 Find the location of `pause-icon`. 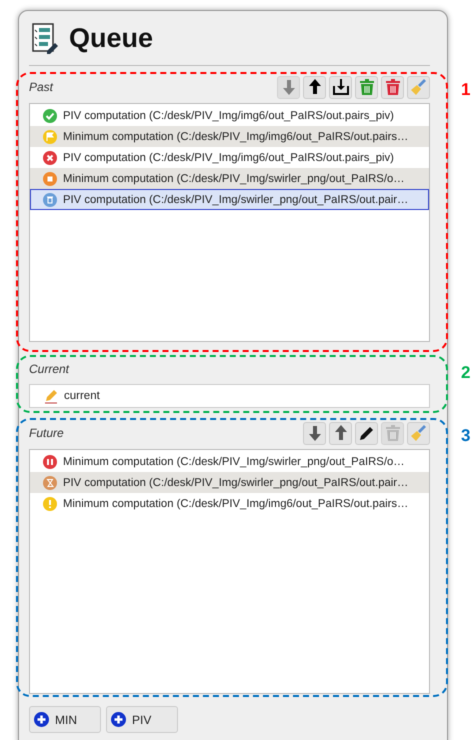

pause-icon is located at coordinates (50, 461).